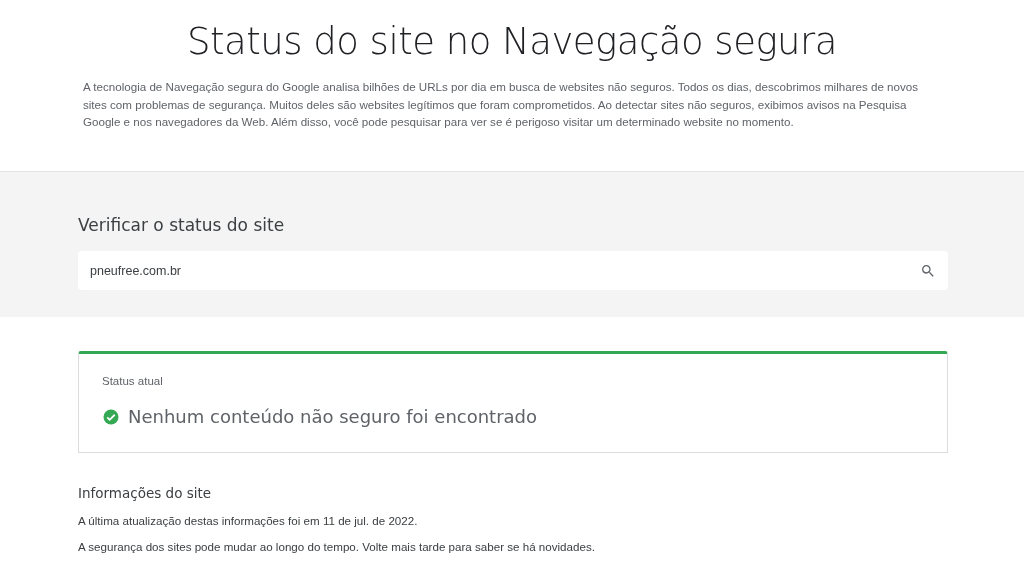  Describe the element at coordinates (248, 521) in the screenshot. I see `info-text: A última atualização destas informações foi em 11 de jul. de 2022.` at that location.